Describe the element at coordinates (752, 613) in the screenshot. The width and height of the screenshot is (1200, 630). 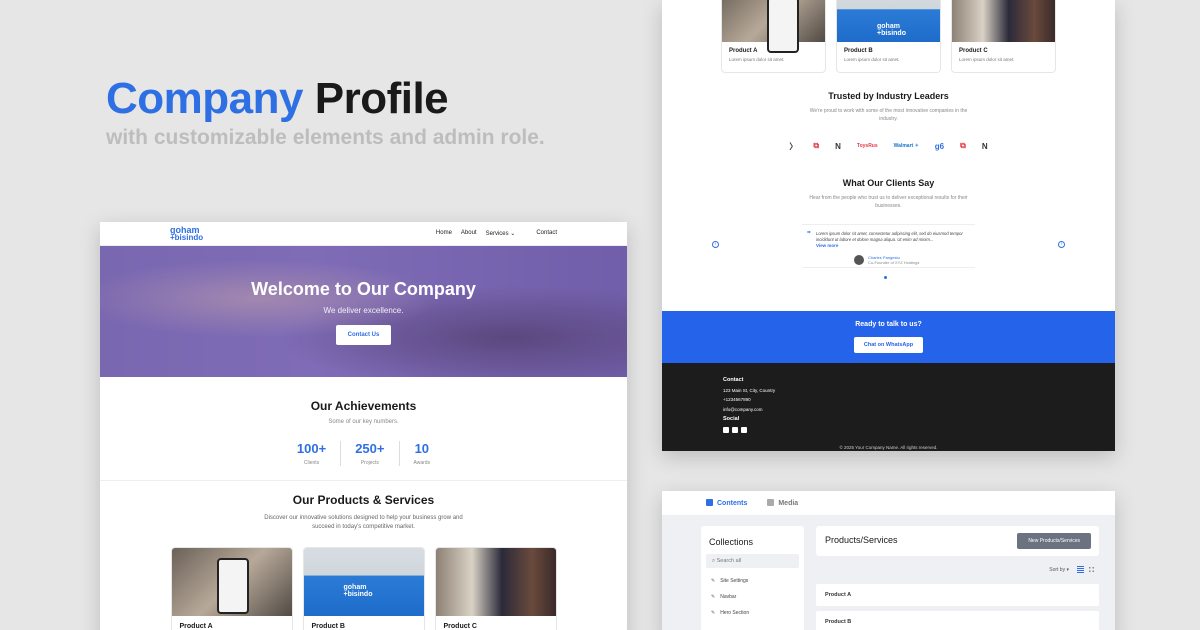
I see `sidebar-item-hero-section: ✎ Hero Section` at that location.